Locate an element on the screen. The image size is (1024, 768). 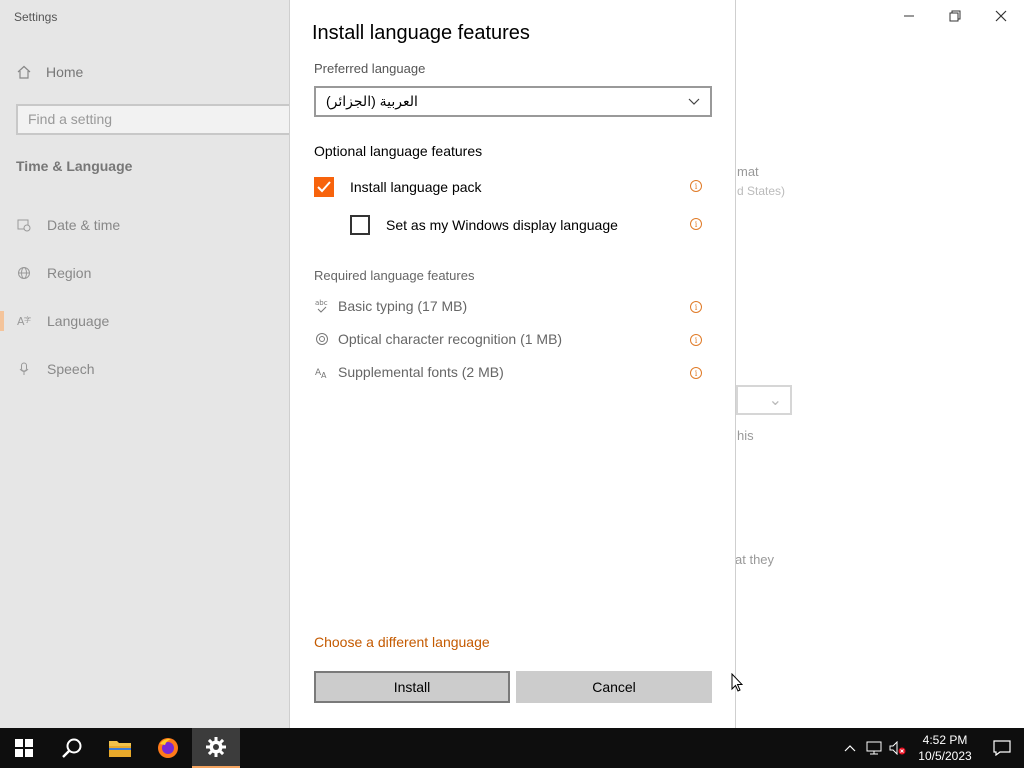
svg-text: 字 is located at coordinates (27, 319).